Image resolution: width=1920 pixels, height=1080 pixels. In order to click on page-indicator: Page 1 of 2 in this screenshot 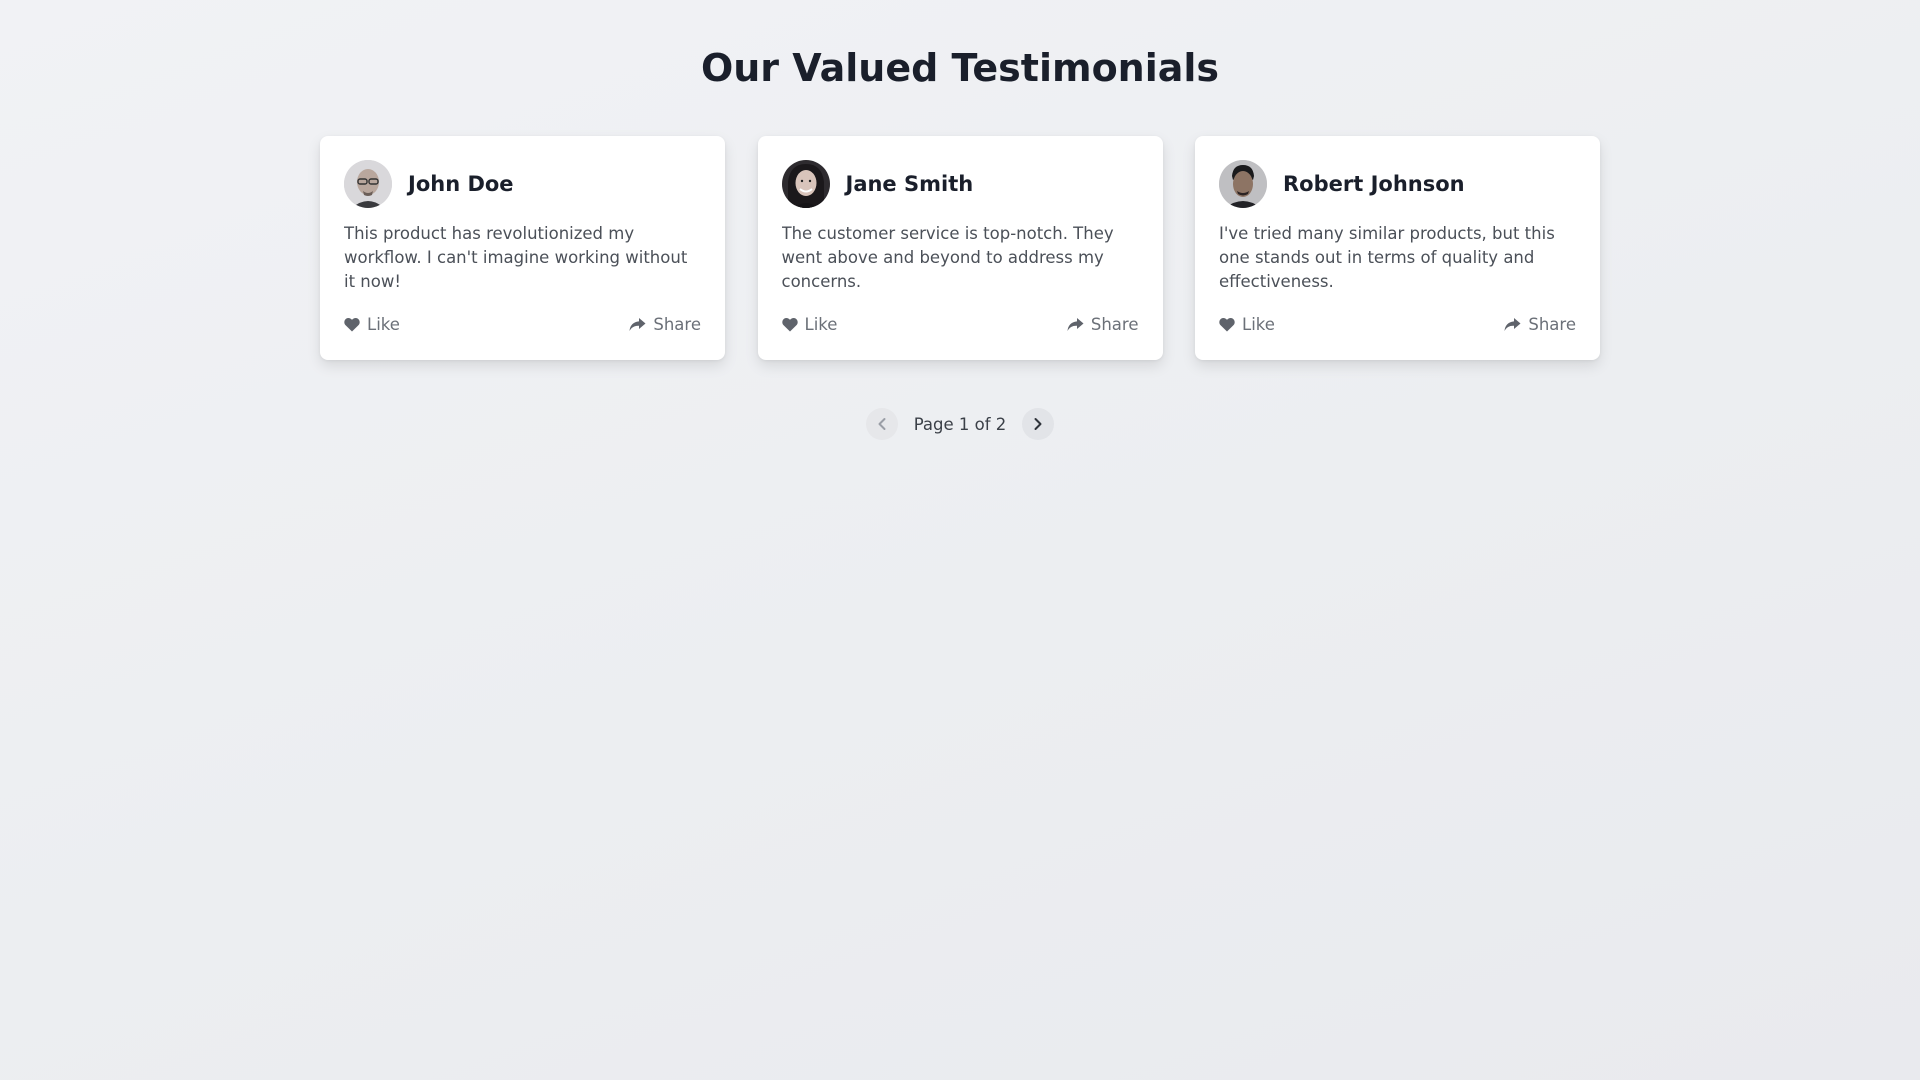, I will do `click(960, 424)`.